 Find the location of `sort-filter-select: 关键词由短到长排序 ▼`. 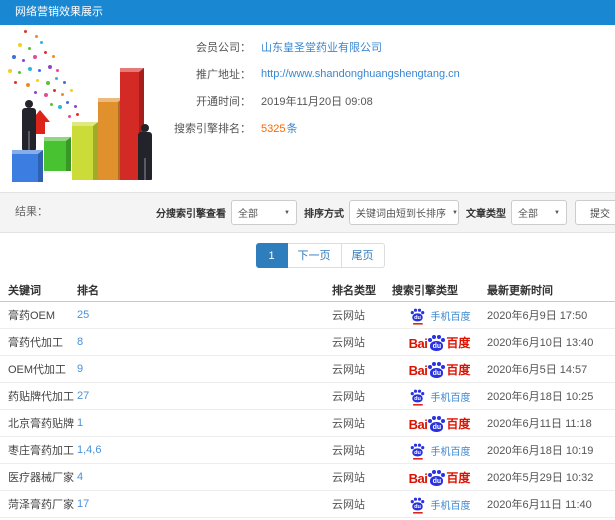

sort-filter-select: 关键词由短到长排序 ▼ is located at coordinates (404, 212).